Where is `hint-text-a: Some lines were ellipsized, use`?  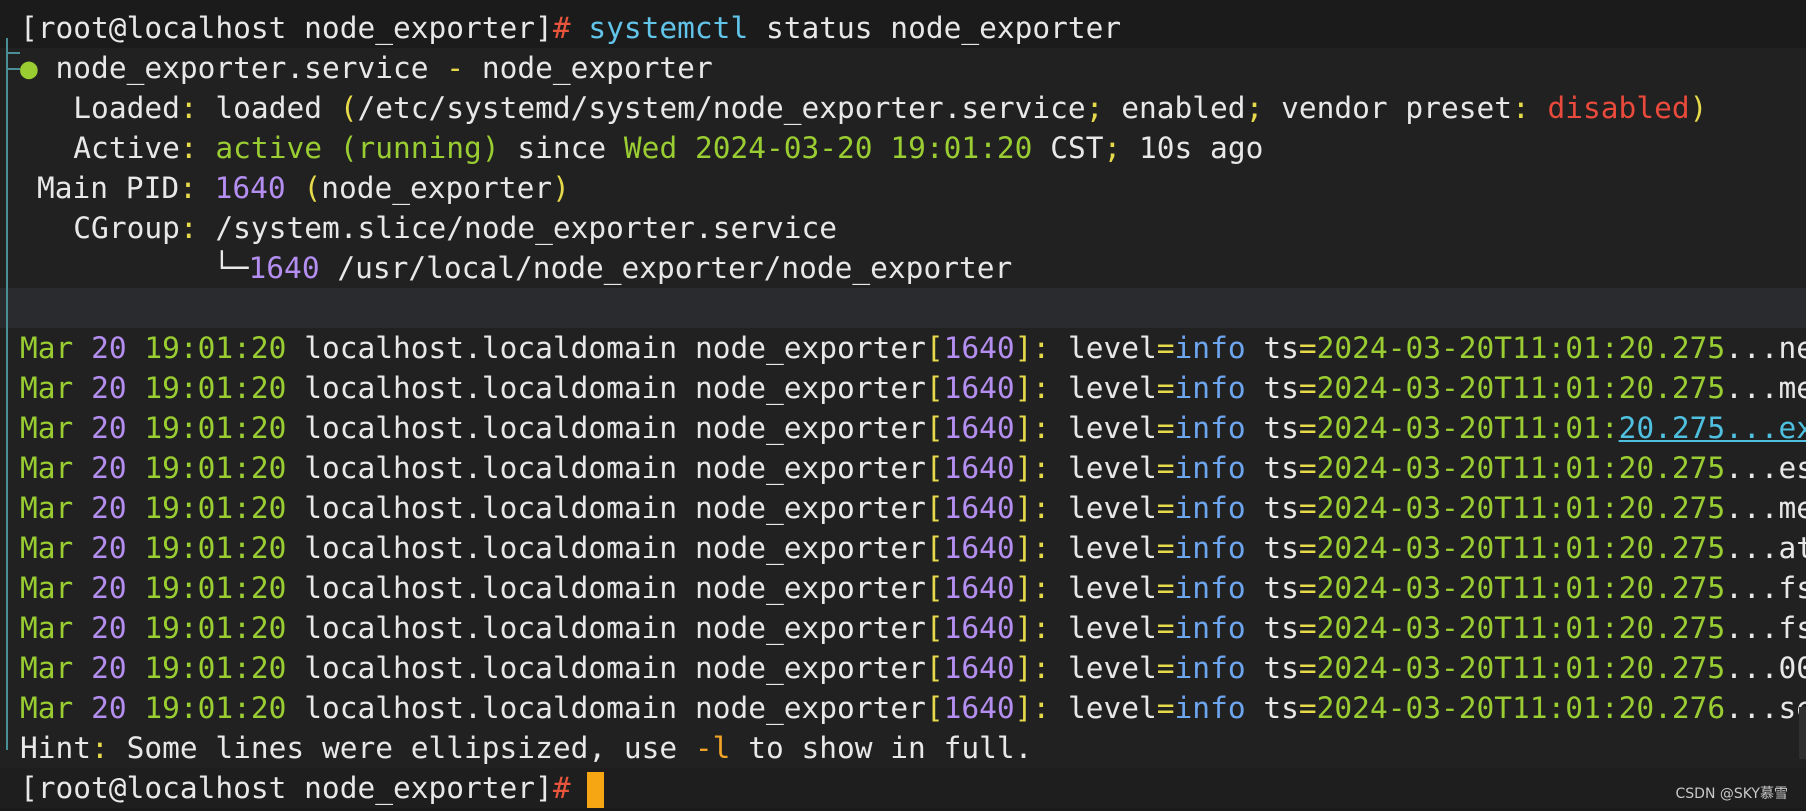 hint-text-a: Some lines were ellipsized, use is located at coordinates (401, 748).